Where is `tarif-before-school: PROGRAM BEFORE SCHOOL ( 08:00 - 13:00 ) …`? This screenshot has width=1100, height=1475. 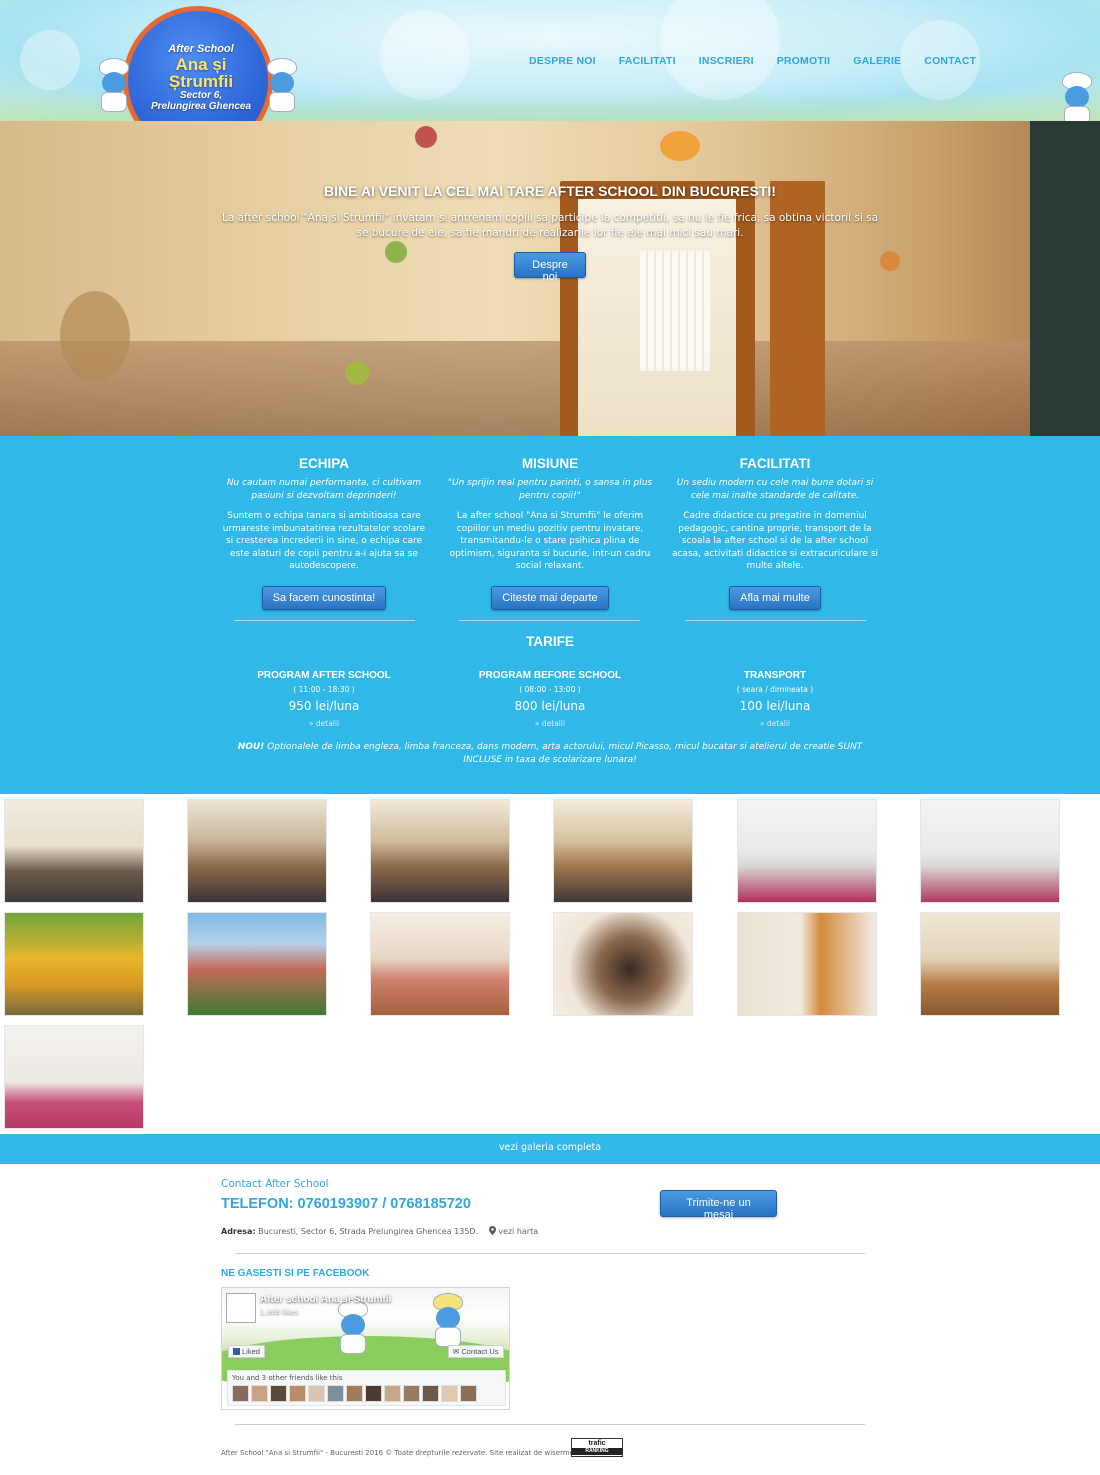
tarif-before-school: PROGRAM BEFORE SCHOOL ( 08:00 - 13:00 ) … is located at coordinates (550, 699).